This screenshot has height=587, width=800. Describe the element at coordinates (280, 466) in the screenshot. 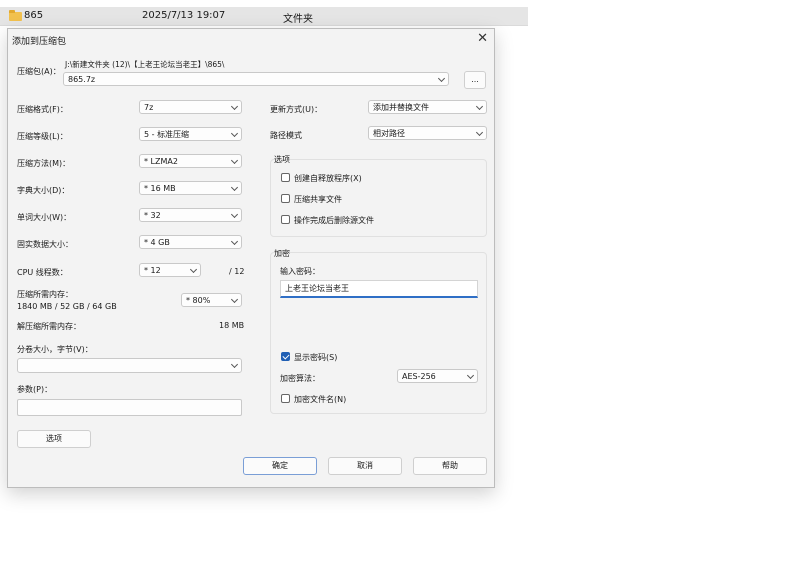

I see `ok-button: 确定` at that location.